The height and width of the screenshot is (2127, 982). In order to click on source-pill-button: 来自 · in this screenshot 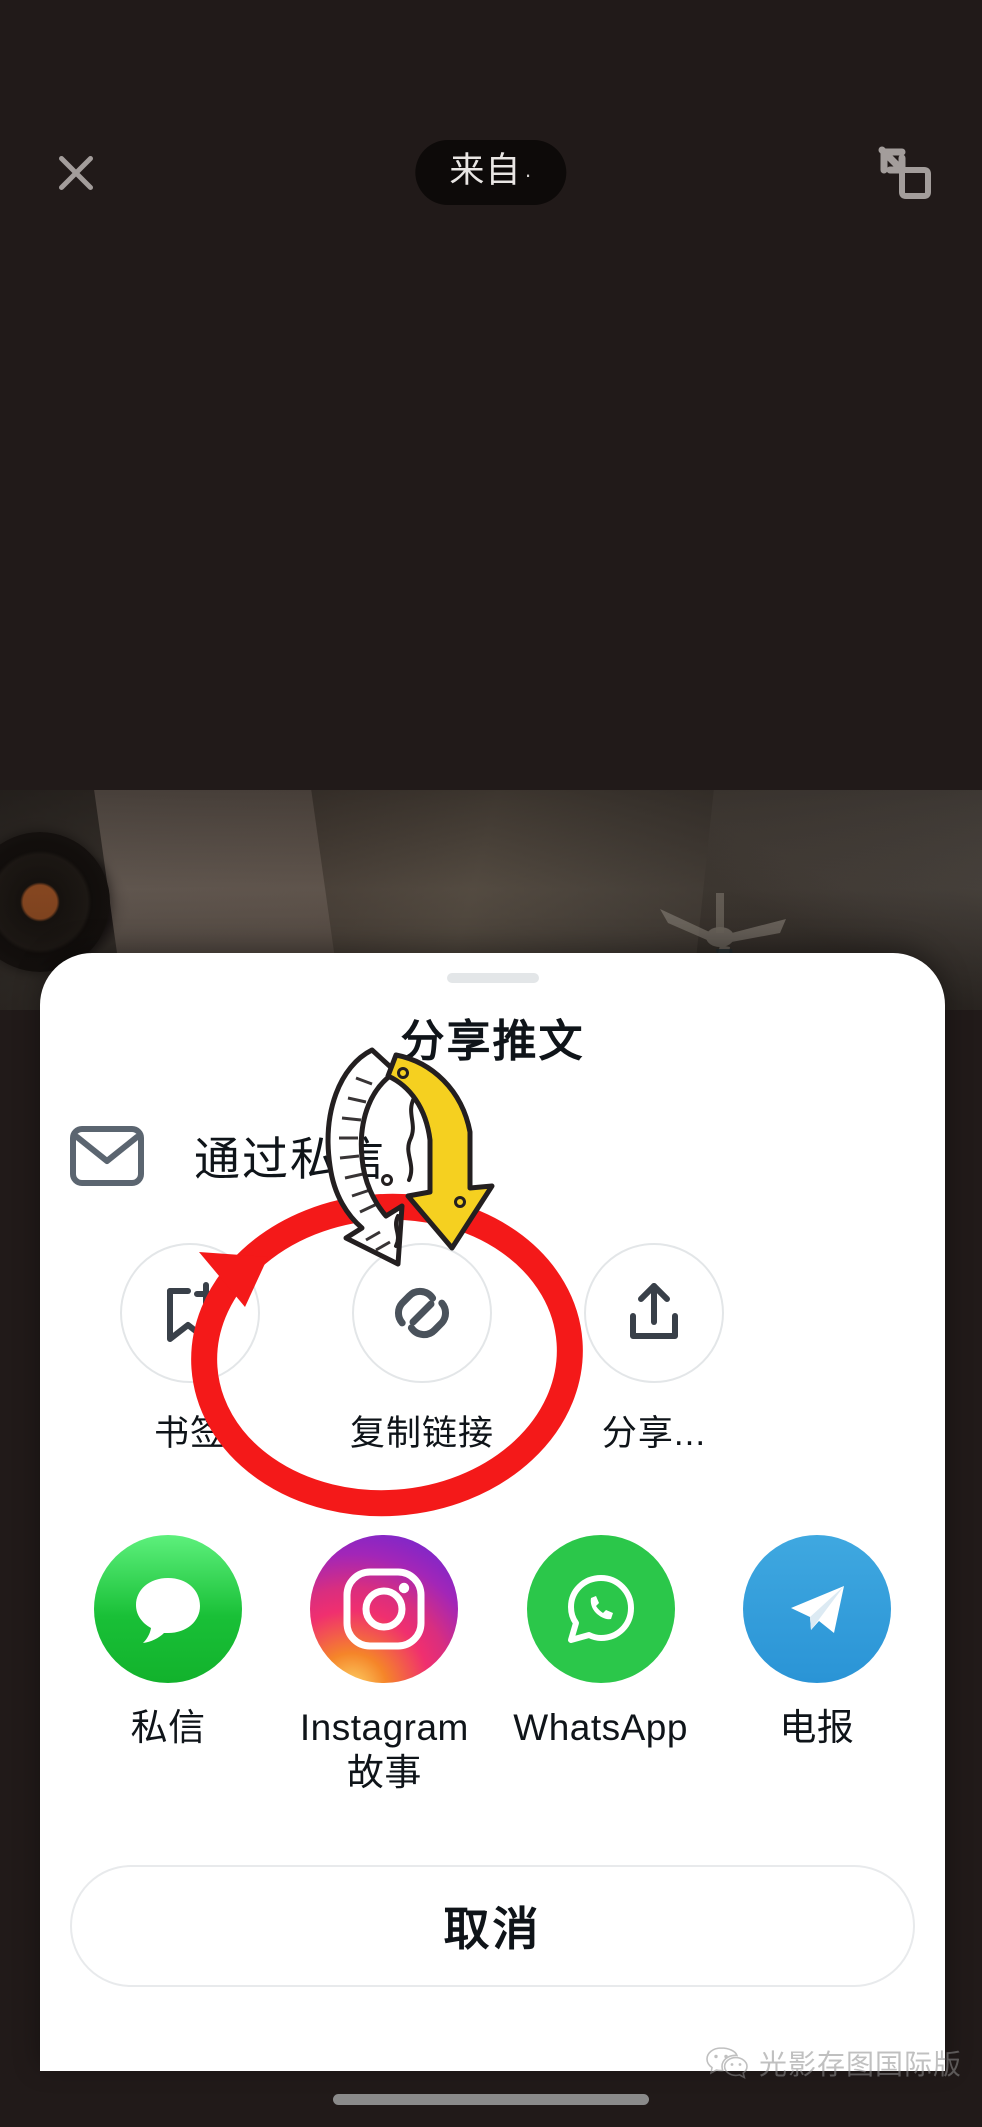, I will do `click(491, 172)`.